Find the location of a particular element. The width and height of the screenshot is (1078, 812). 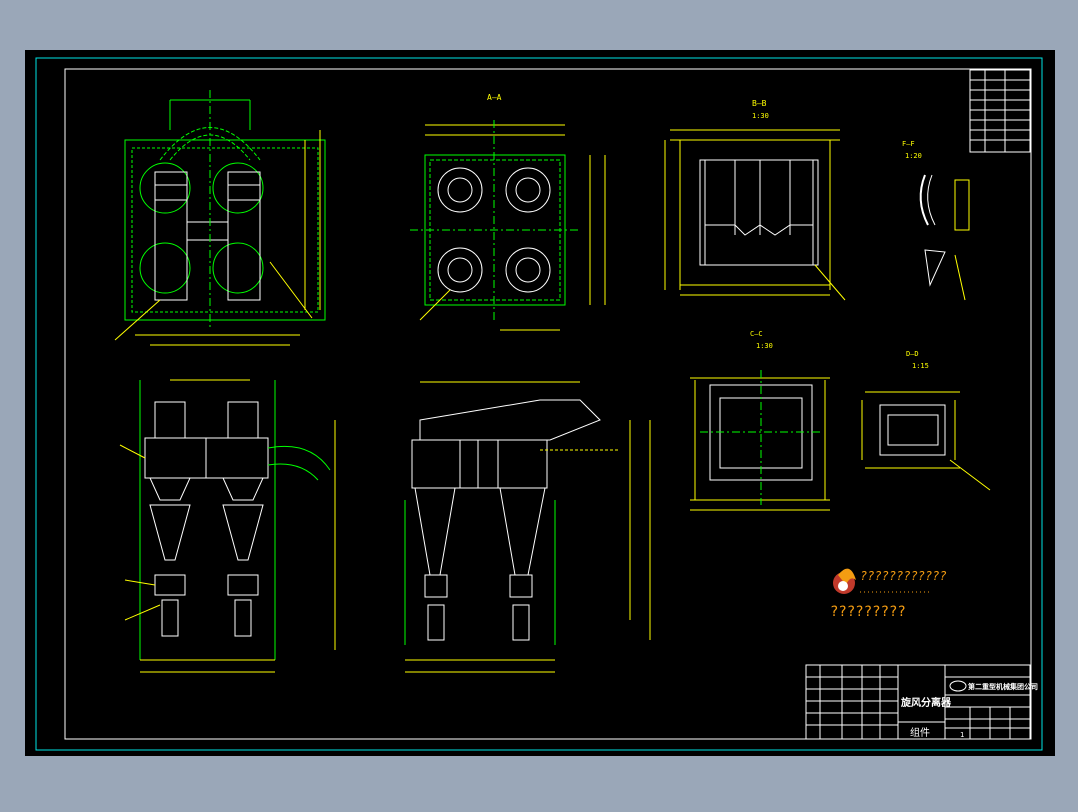

section-bb-label: B–B is located at coordinates (759, 103).